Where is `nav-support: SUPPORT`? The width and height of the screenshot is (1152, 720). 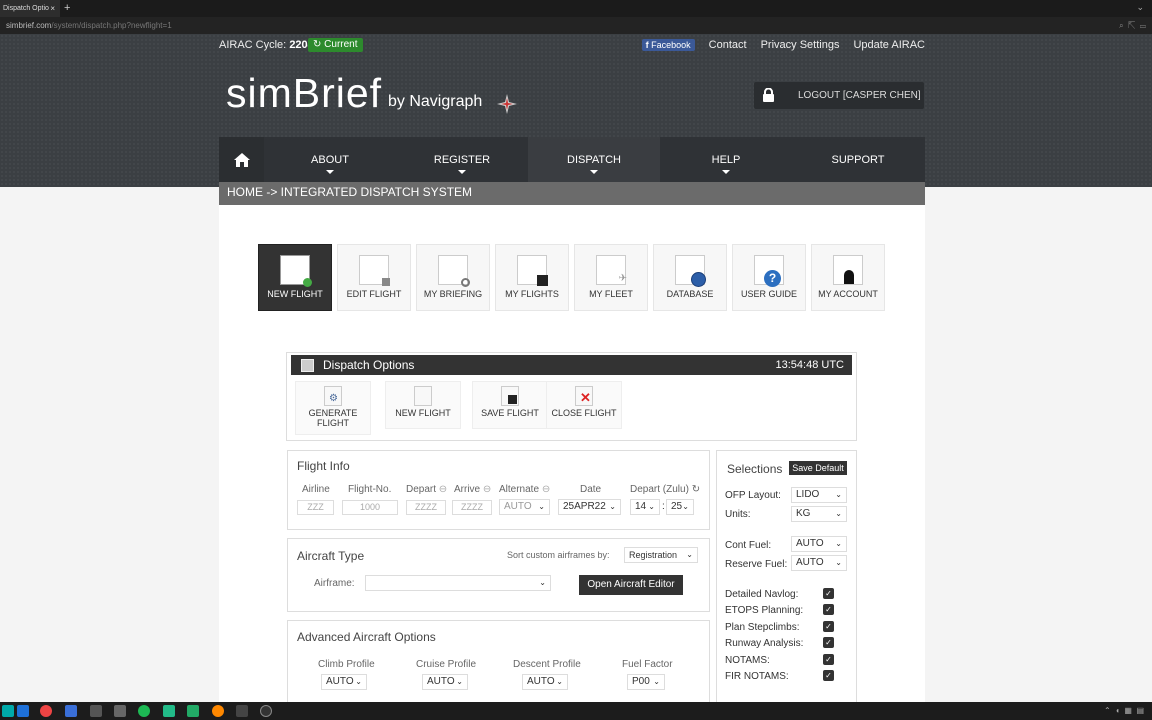
nav-support: SUPPORT is located at coordinates (858, 159).